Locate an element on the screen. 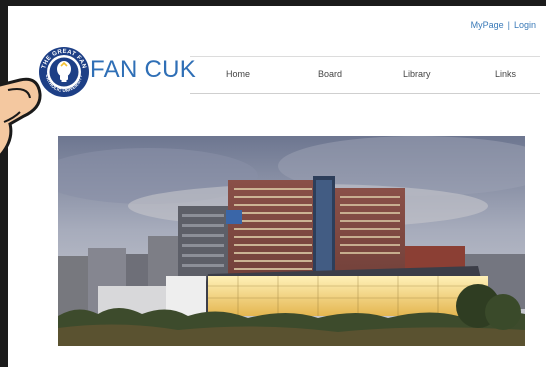 This screenshot has width=546, height=367. brand-title: FAN CUK is located at coordinates (143, 70).